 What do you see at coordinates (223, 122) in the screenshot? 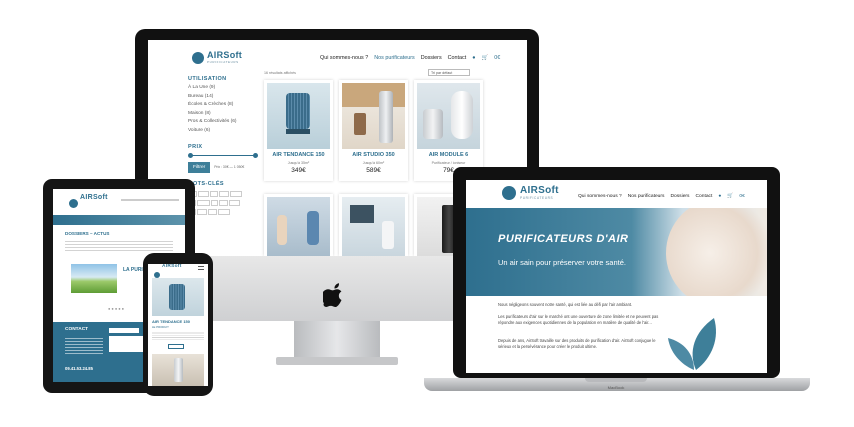
I see `sidebar-item-usage: Pros & Collectivités (6)` at bounding box center [223, 122].